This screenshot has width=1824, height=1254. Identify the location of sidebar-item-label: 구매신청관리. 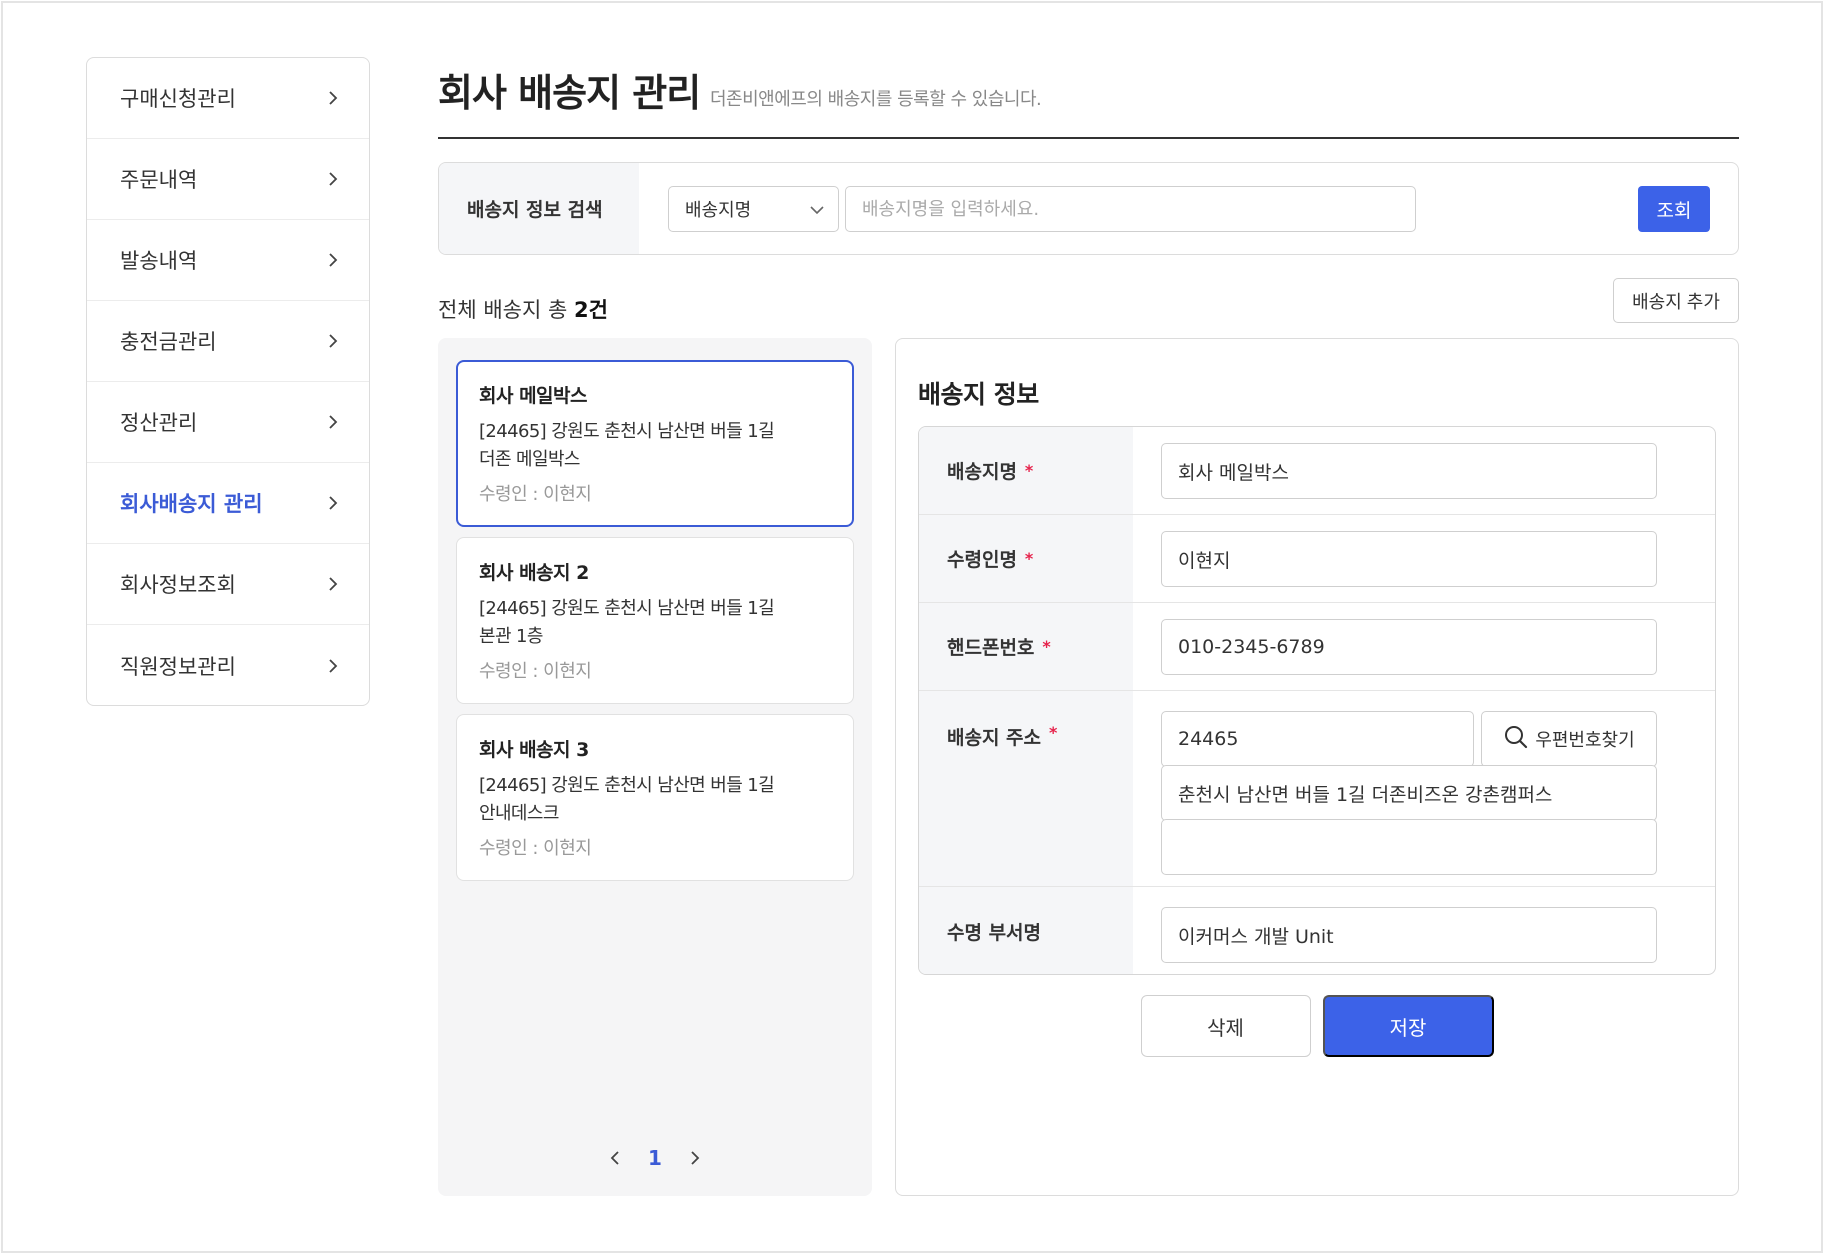
(178, 99).